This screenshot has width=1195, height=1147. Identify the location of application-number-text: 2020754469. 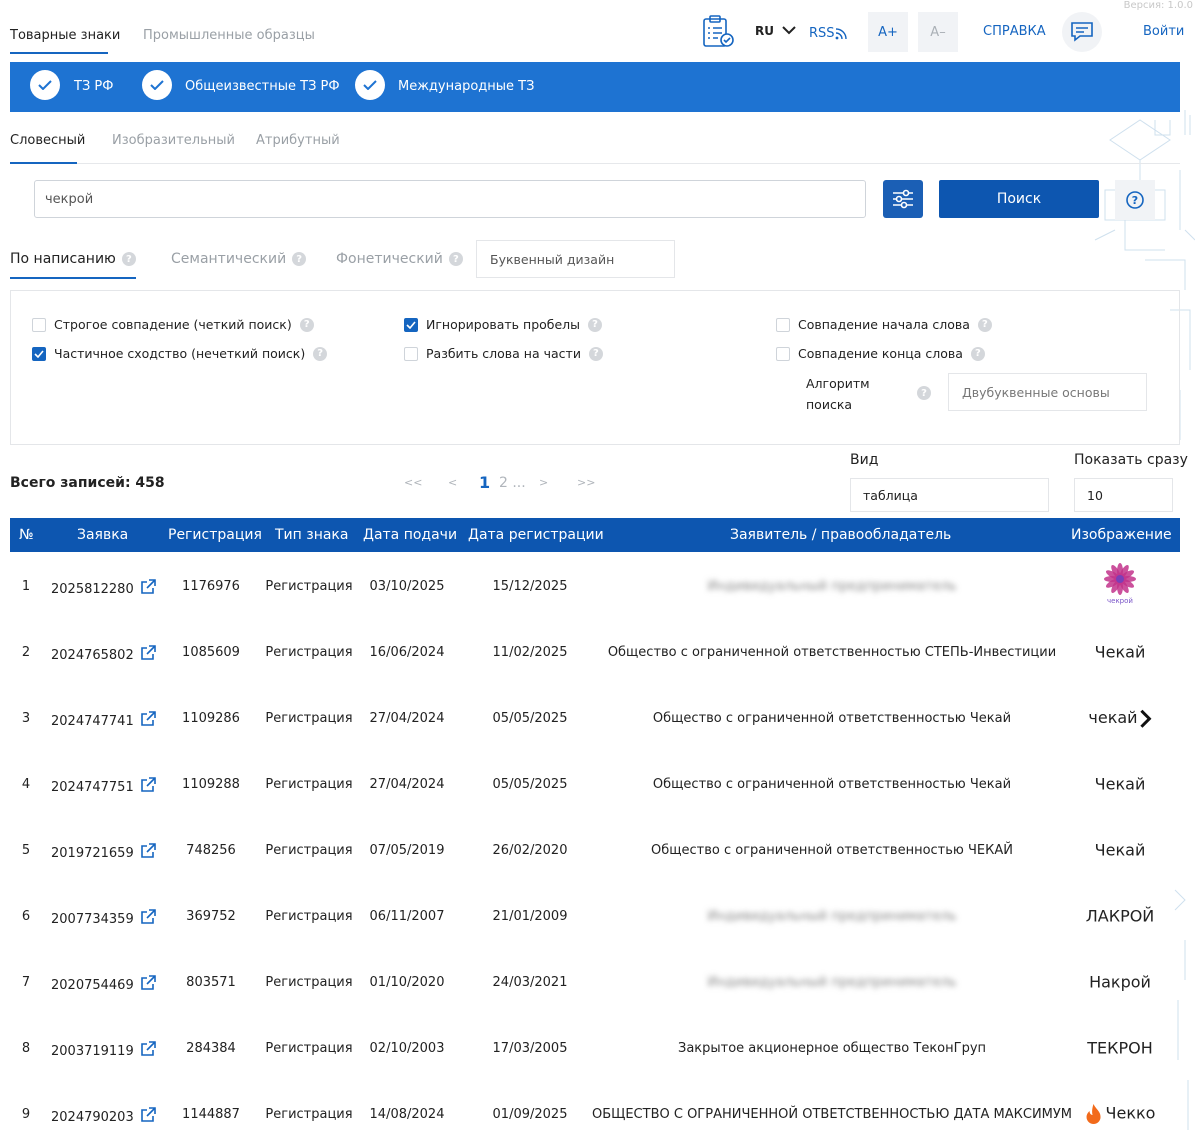
(92, 985).